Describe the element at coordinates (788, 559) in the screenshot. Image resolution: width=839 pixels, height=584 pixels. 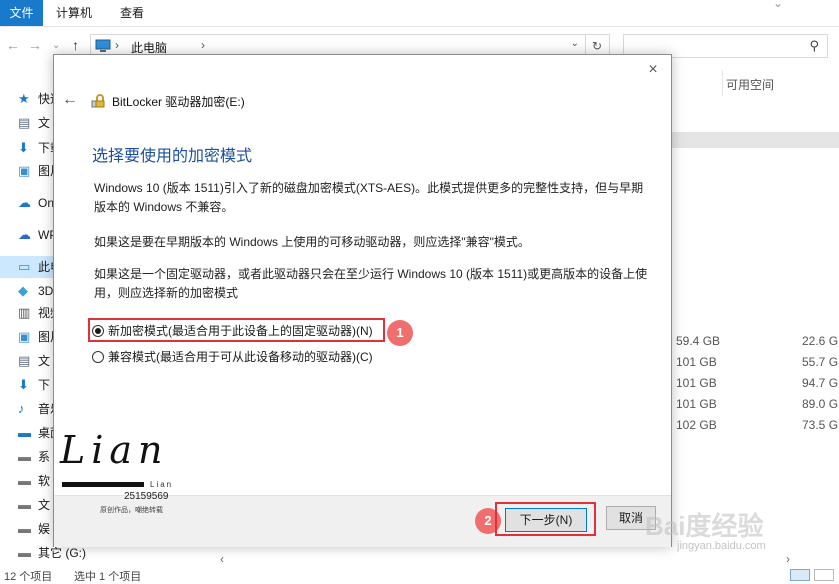
I see `scroll-right-icon: ›` at that location.